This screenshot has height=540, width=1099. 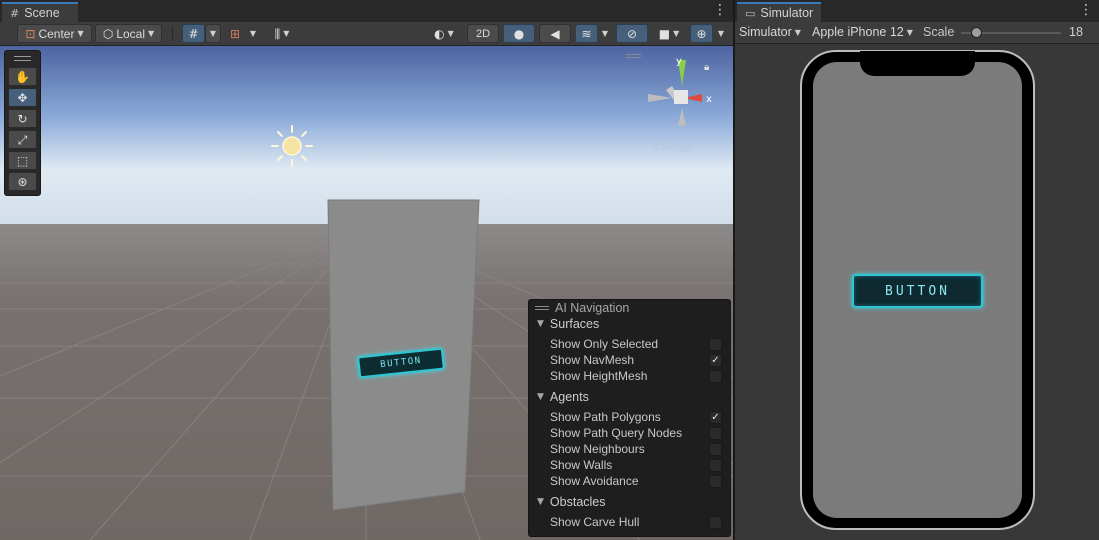 I want to click on simulator-more-menu-icon: ⋮, so click(x=1086, y=10).